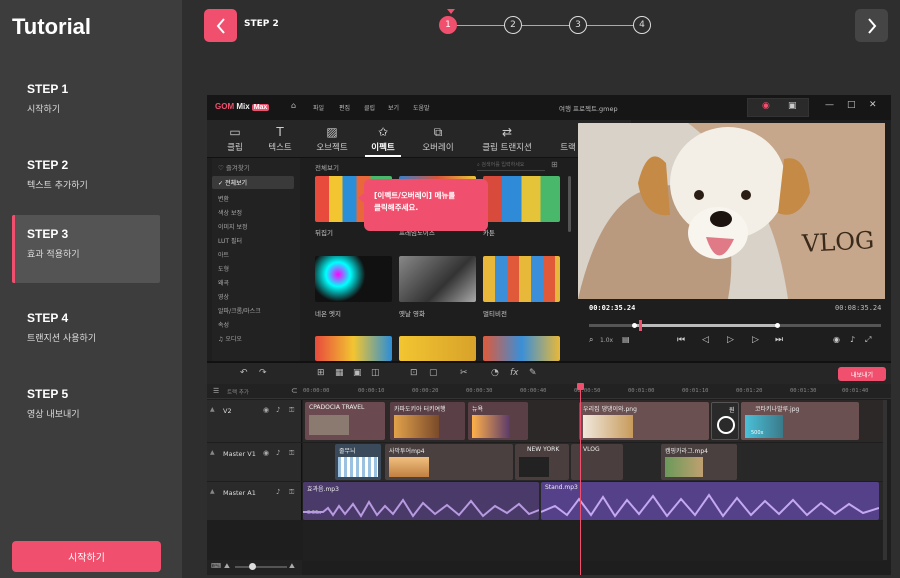 The width and height of the screenshot is (900, 578). I want to click on filter-item: 도형, so click(223, 268).